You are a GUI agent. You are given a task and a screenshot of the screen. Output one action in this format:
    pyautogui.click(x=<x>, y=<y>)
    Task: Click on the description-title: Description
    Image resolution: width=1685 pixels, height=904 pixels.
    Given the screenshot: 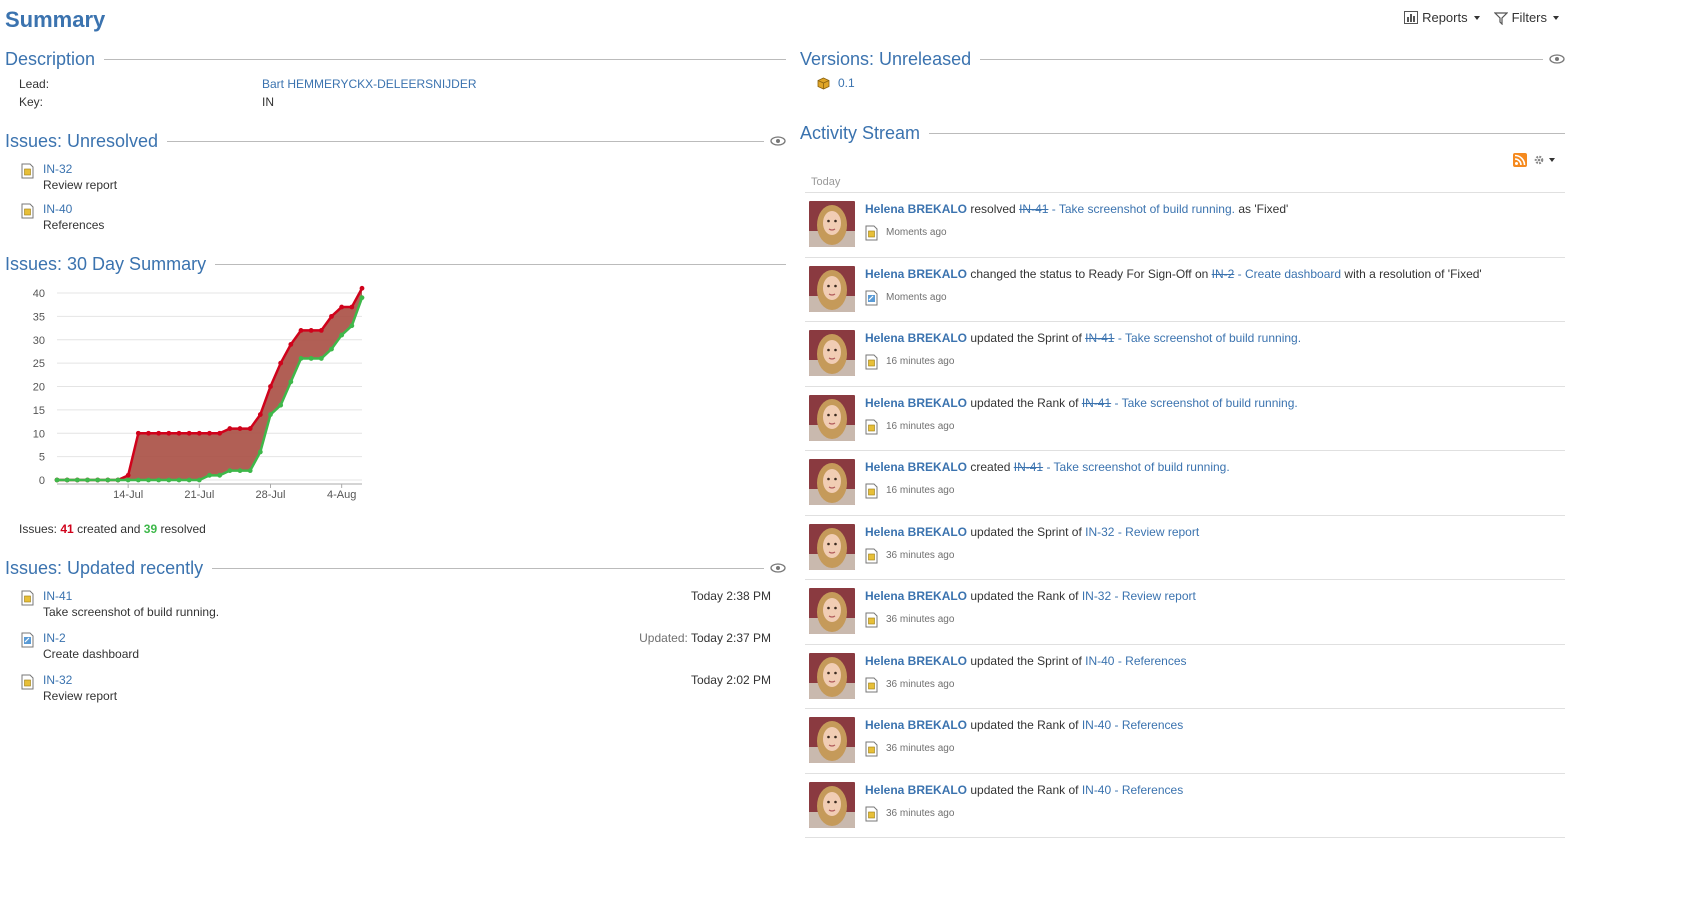 What is the action you would take?
    pyautogui.click(x=50, y=58)
    